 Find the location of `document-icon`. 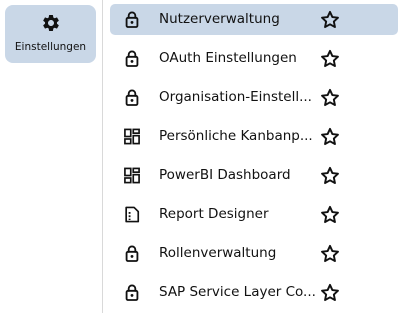

document-icon is located at coordinates (132, 214).